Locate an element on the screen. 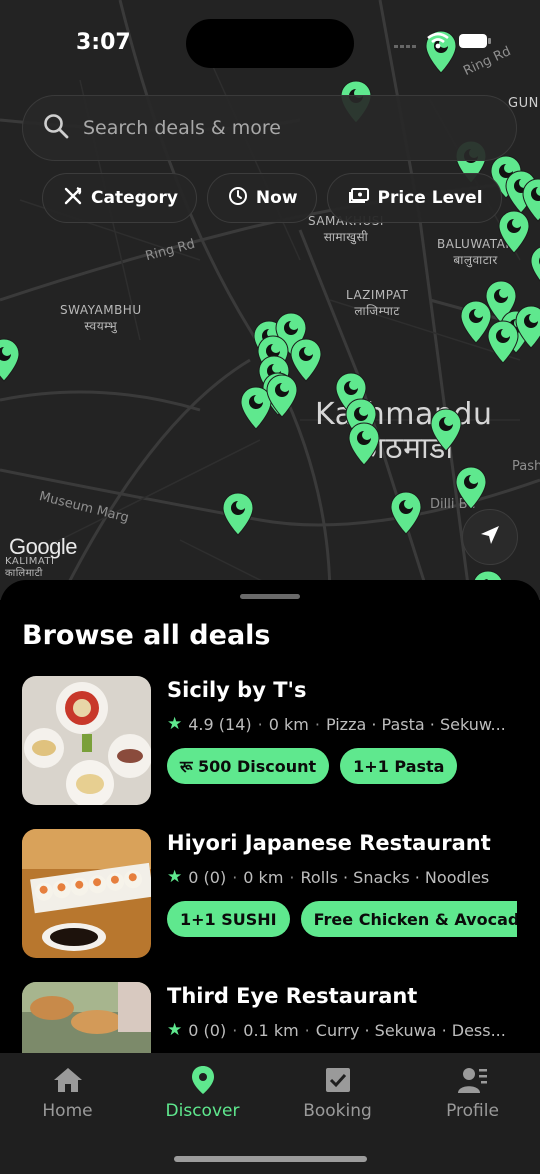 The image size is (540, 1174). filter-category-label: Category is located at coordinates (134, 198).